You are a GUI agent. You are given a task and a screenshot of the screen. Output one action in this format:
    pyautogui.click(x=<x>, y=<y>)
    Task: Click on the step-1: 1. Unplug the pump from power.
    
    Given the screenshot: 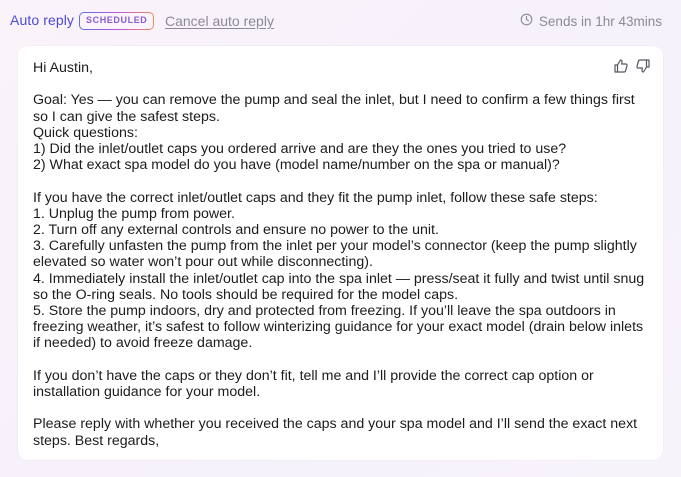 What is the action you would take?
    pyautogui.click(x=134, y=213)
    